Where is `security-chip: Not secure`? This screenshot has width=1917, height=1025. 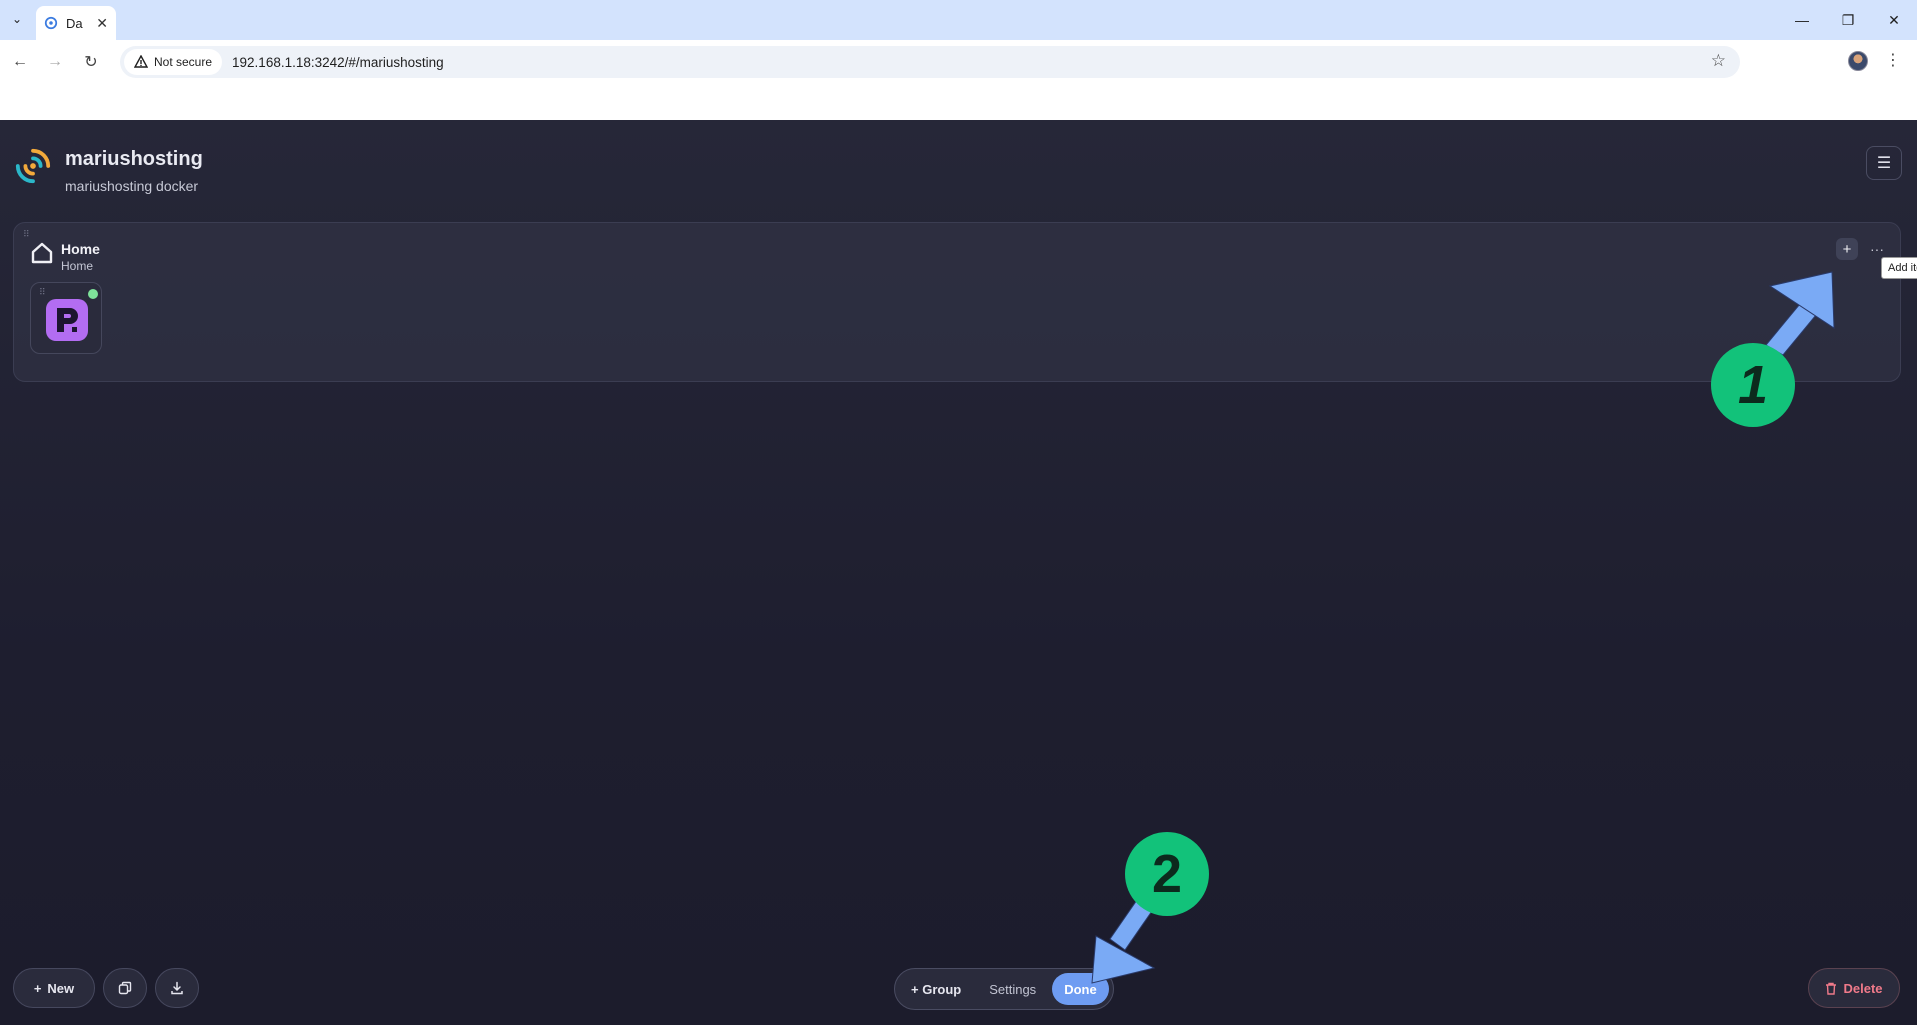
security-chip: Not secure is located at coordinates (173, 62).